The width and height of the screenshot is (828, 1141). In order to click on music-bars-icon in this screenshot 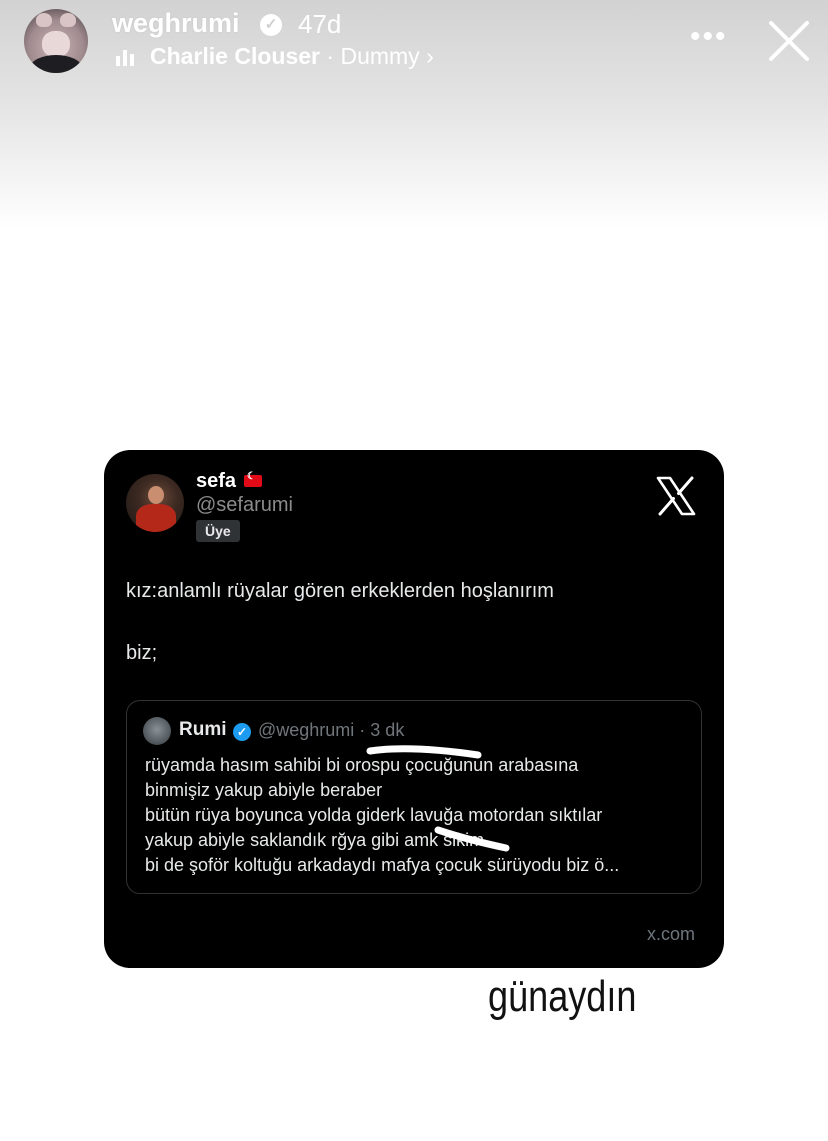, I will do `click(127, 58)`.